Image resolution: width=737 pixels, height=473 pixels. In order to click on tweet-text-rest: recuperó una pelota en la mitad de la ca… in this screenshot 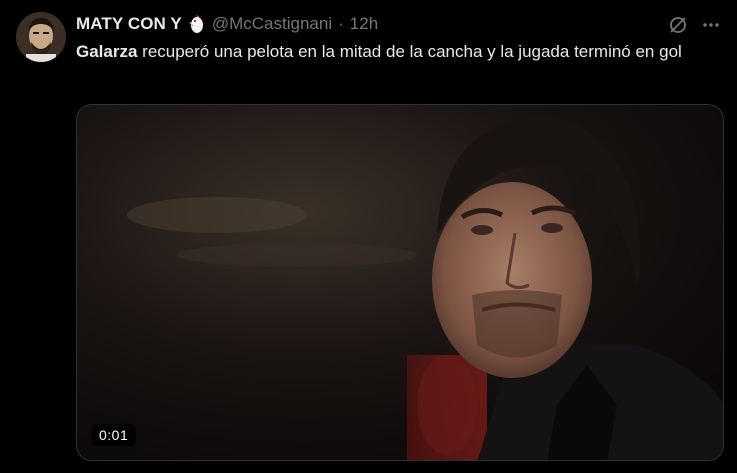, I will do `click(409, 51)`.